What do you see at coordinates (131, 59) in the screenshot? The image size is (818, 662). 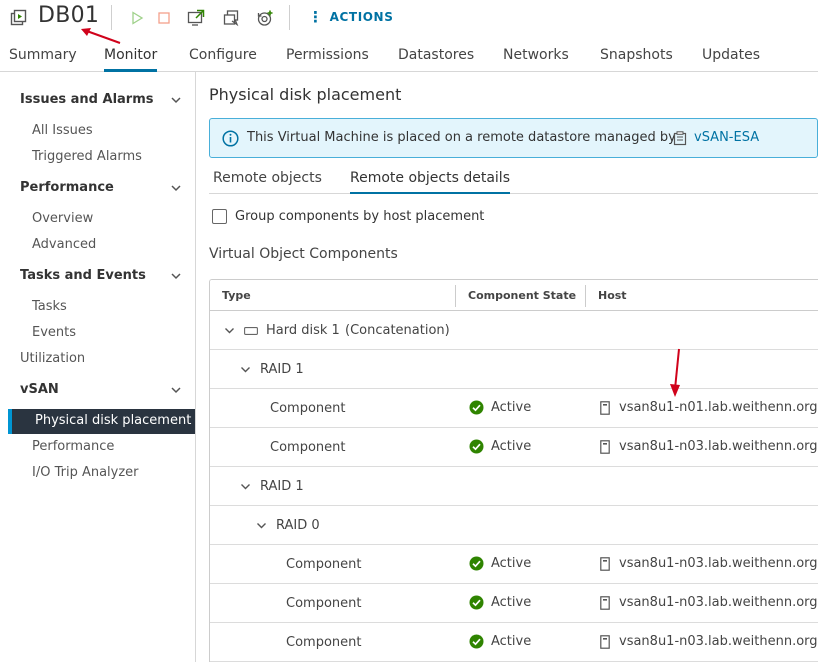 I see `tab-monitor: Monitor` at bounding box center [131, 59].